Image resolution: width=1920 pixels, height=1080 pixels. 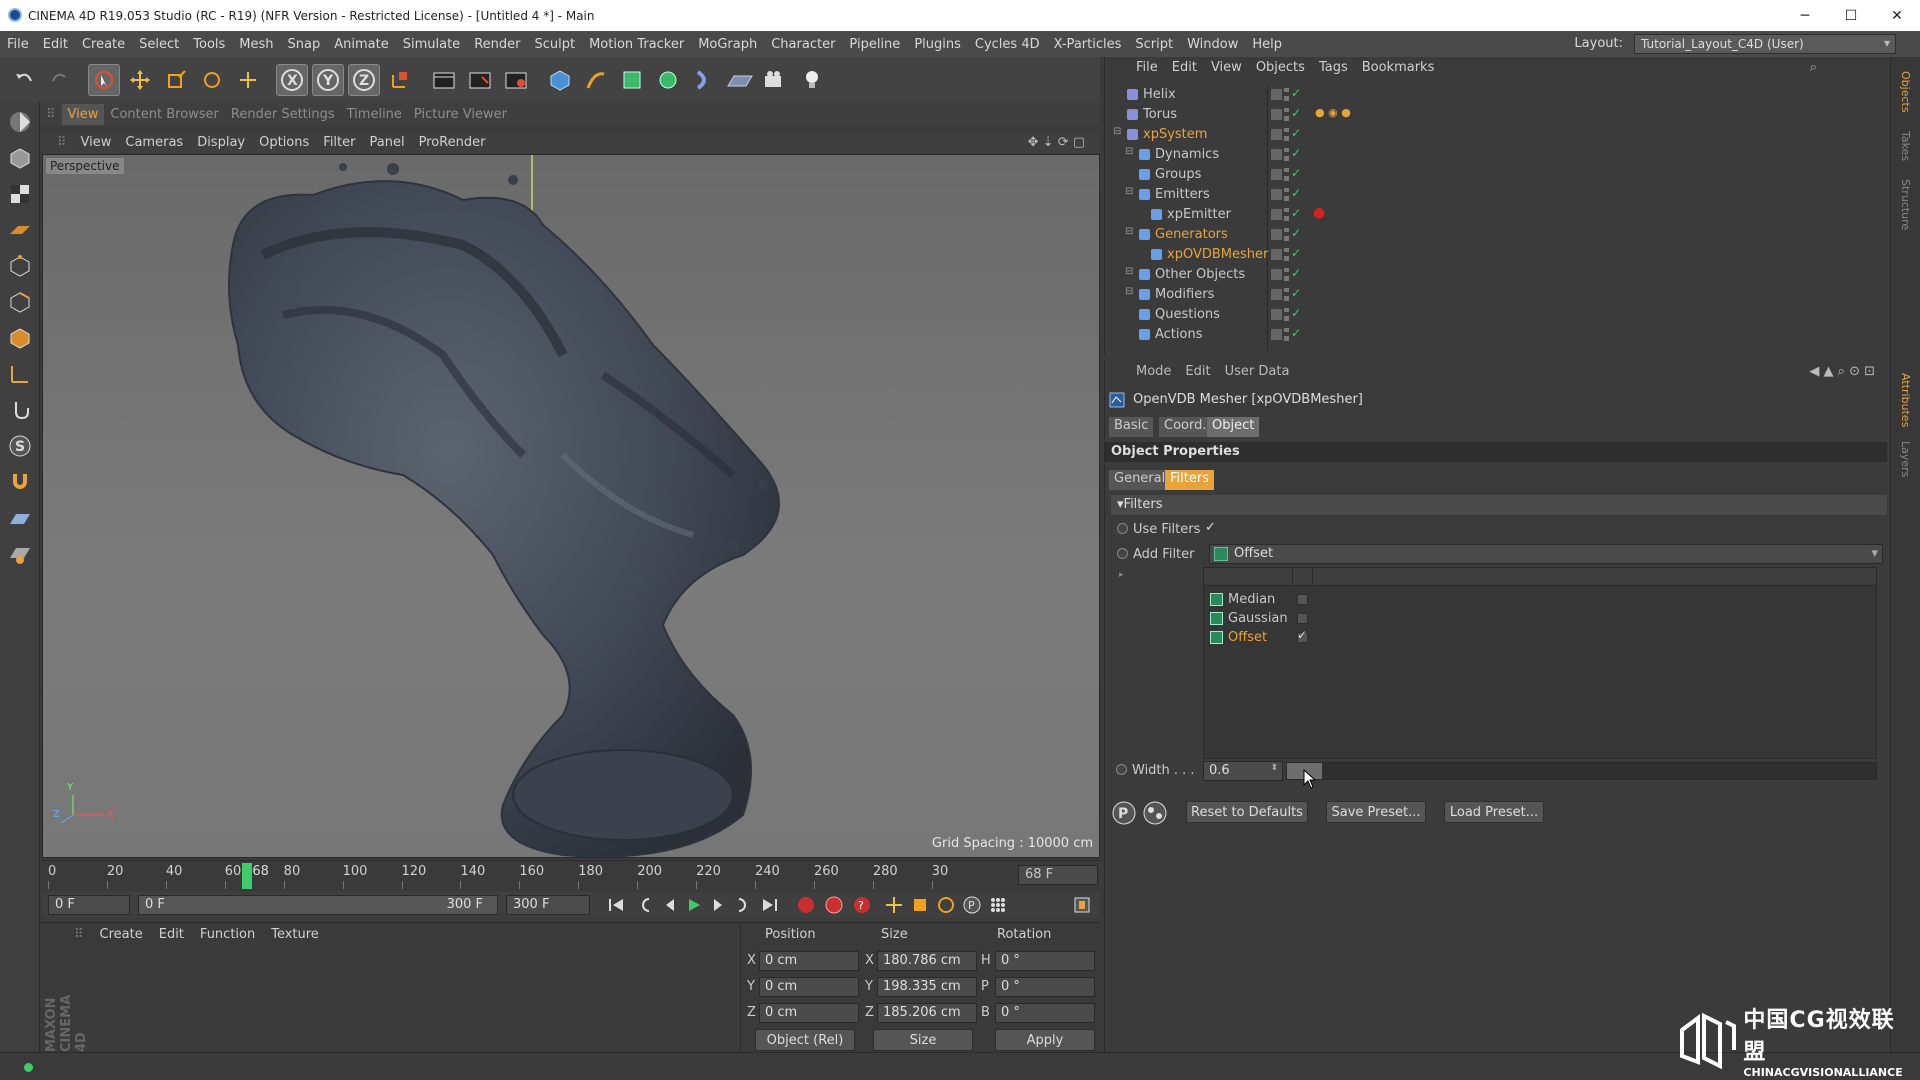 I want to click on menu-sculpt: Sculpt, so click(x=554, y=44).